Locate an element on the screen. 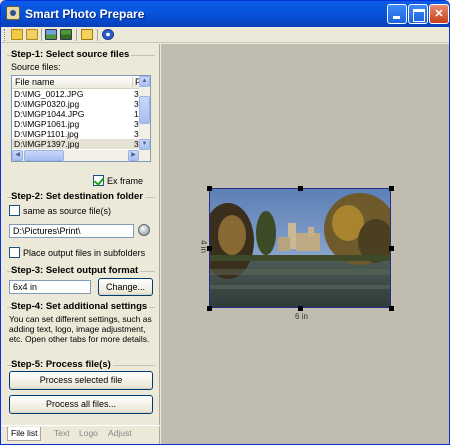 The width and height of the screenshot is (450, 445). file-name: D:\IMGP1044.JPG is located at coordinates (49, 114).